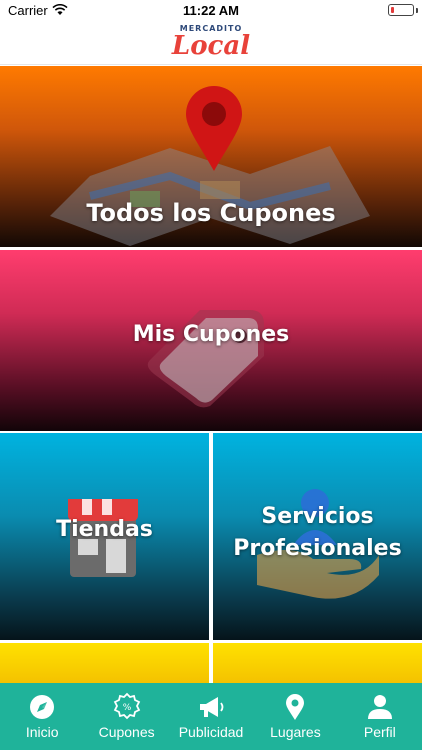 The image size is (422, 750). Describe the element at coordinates (205, 359) in the screenshot. I see `tag-icon` at that location.